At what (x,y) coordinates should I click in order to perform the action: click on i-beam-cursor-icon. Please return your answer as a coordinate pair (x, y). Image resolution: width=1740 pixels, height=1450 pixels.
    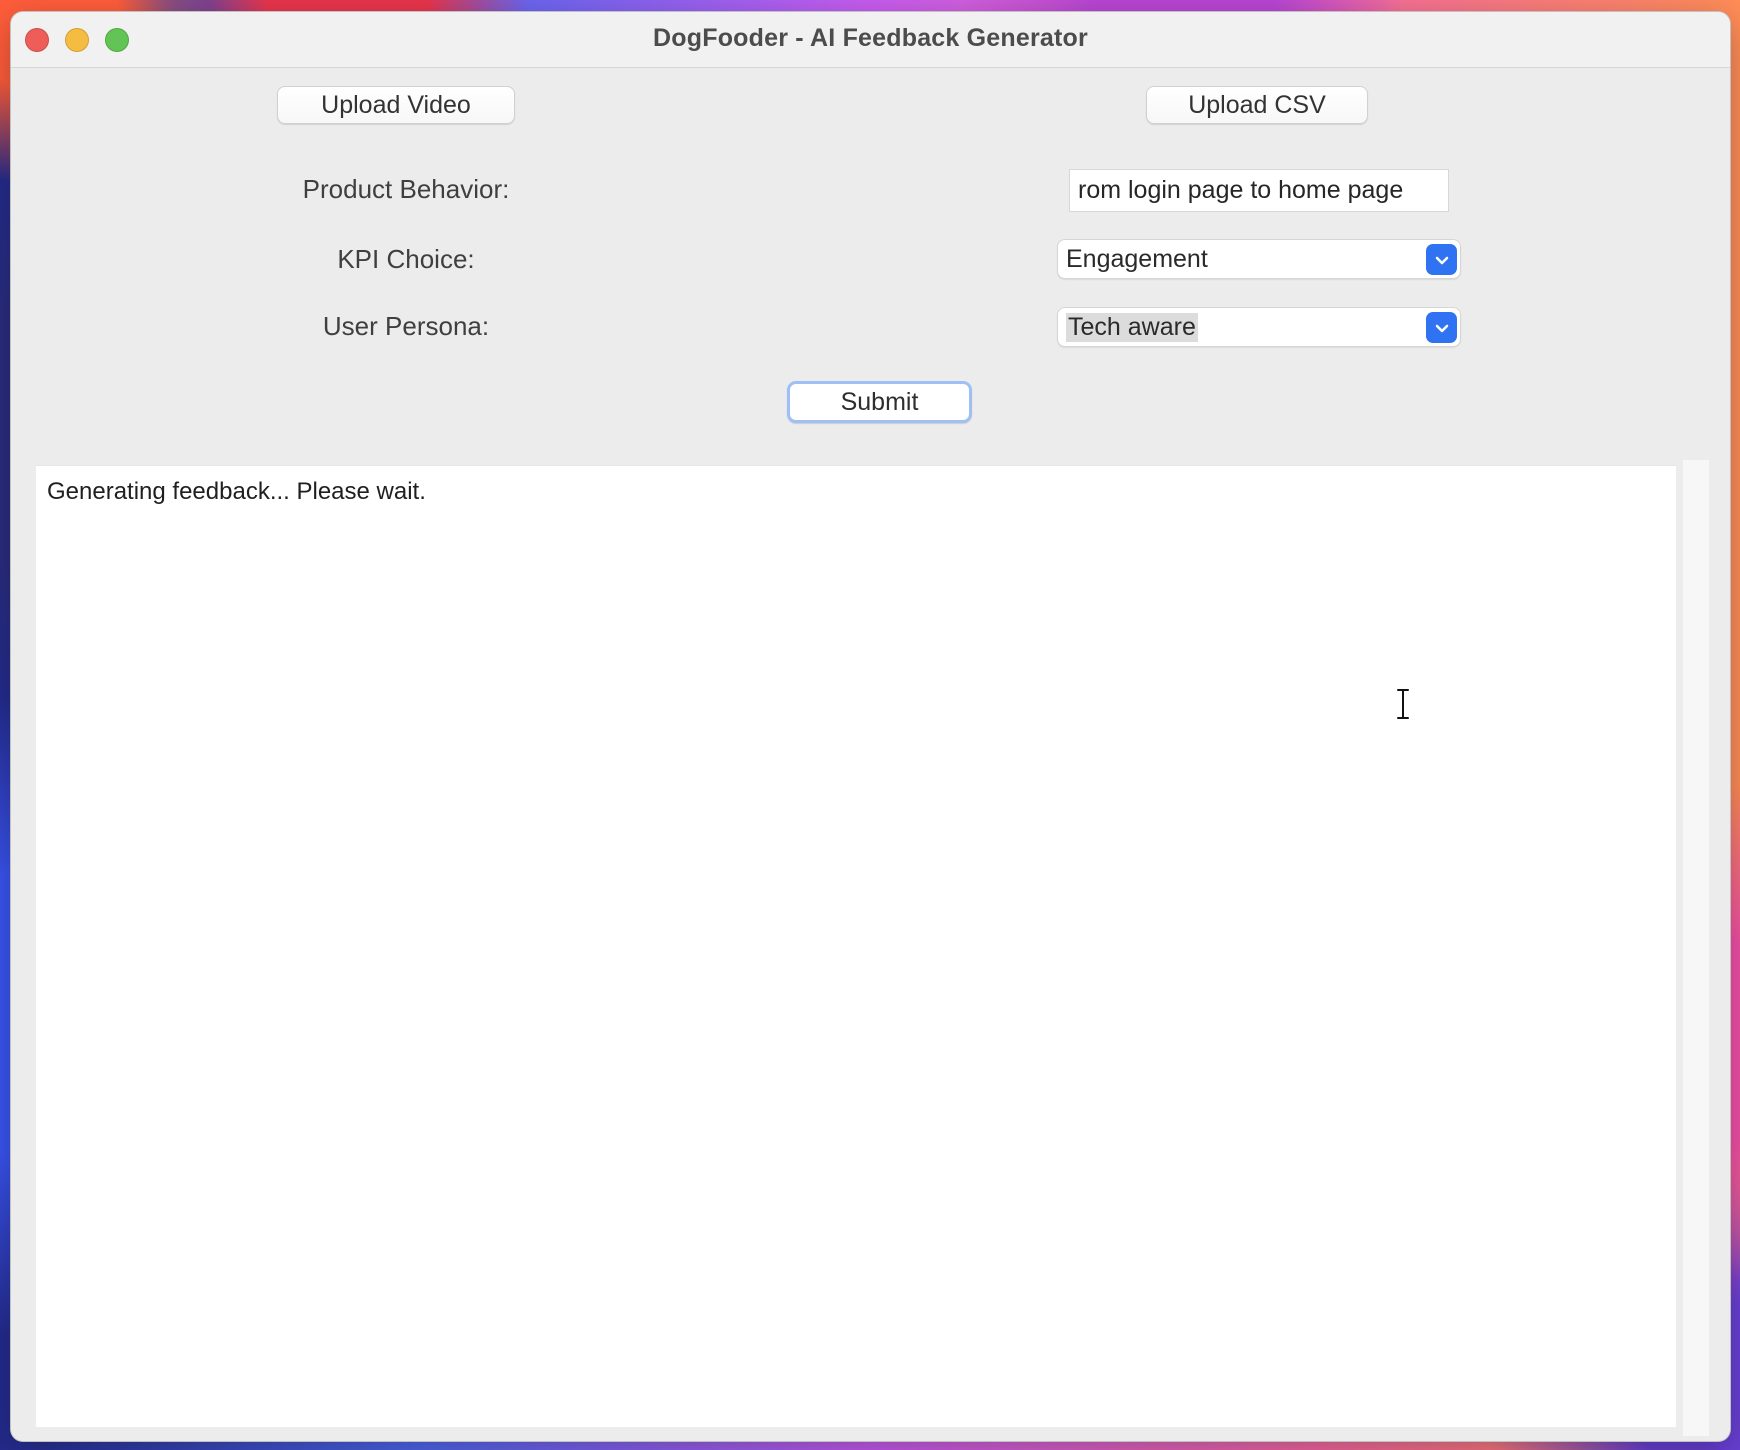
    Looking at the image, I should click on (1403, 704).